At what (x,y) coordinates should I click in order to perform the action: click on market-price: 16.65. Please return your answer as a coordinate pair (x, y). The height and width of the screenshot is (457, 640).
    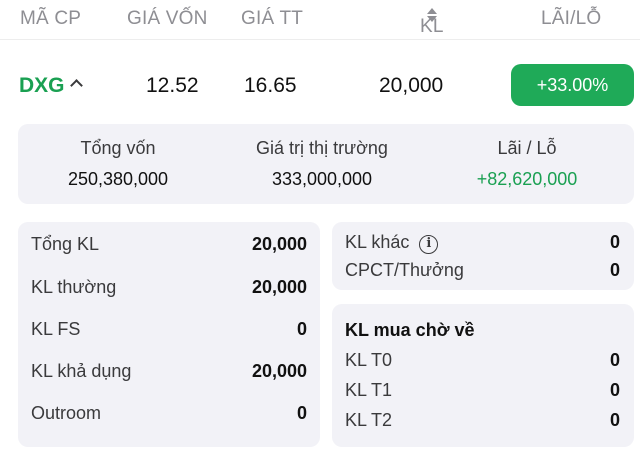
    Looking at the image, I should click on (270, 85).